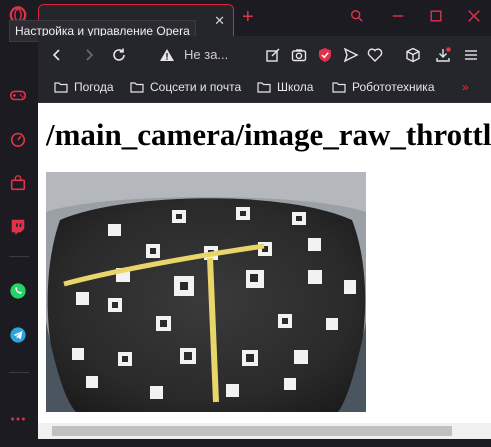  Describe the element at coordinates (18, 95) in the screenshot. I see `gamepad-icon` at that location.